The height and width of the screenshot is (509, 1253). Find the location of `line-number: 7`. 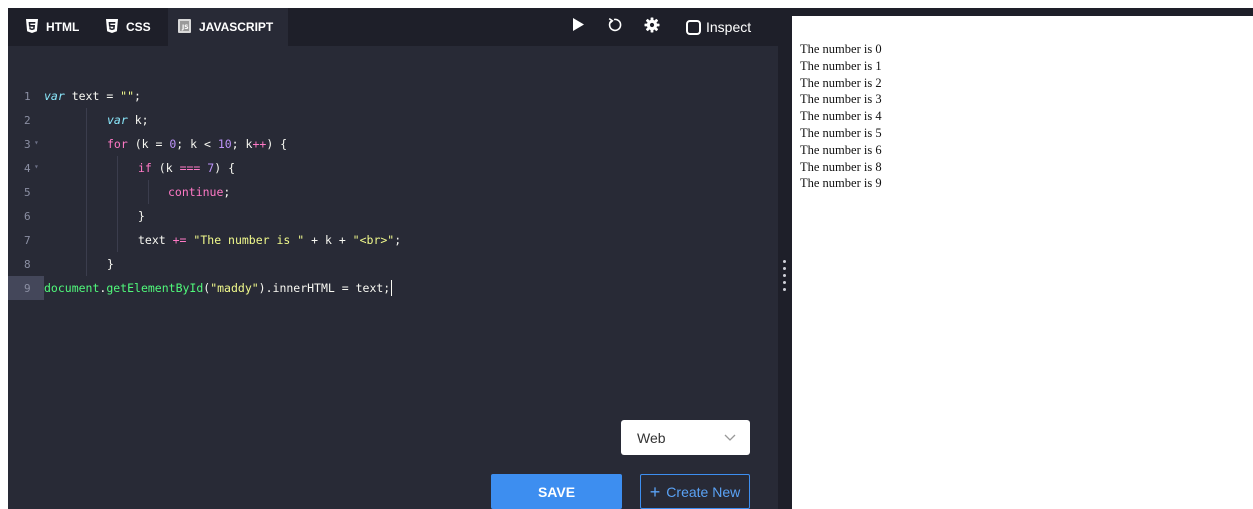

line-number: 7 is located at coordinates (27, 240).